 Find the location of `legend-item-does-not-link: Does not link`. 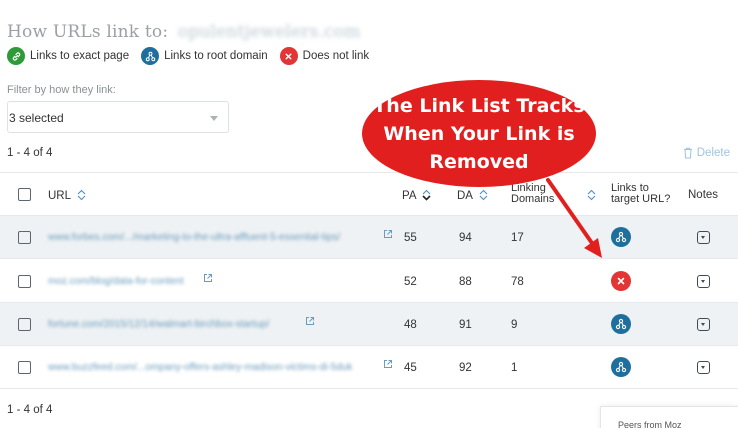

legend-item-does-not-link: Does not link is located at coordinates (324, 56).